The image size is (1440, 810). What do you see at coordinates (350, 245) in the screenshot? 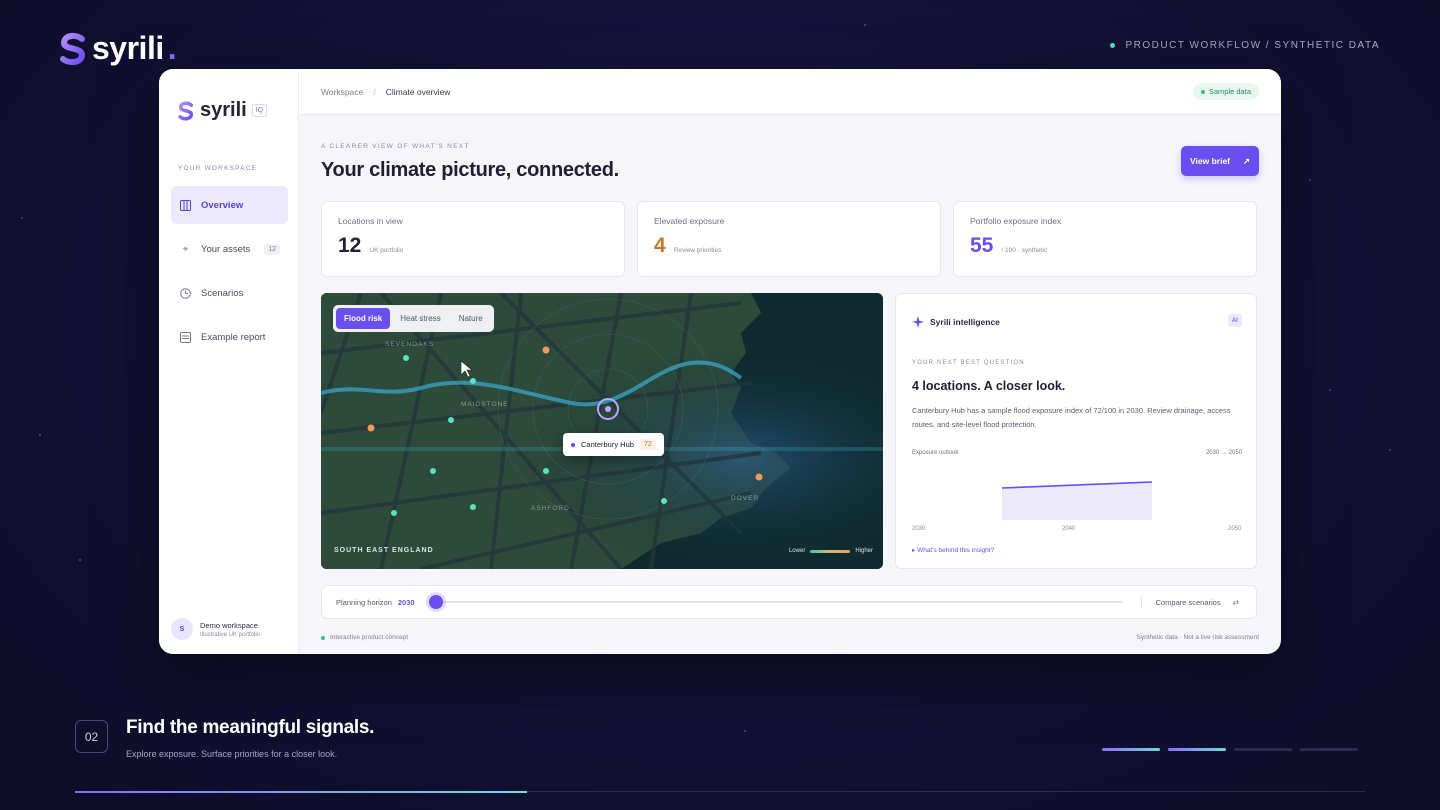
I see `kpi-value: 12` at bounding box center [350, 245].